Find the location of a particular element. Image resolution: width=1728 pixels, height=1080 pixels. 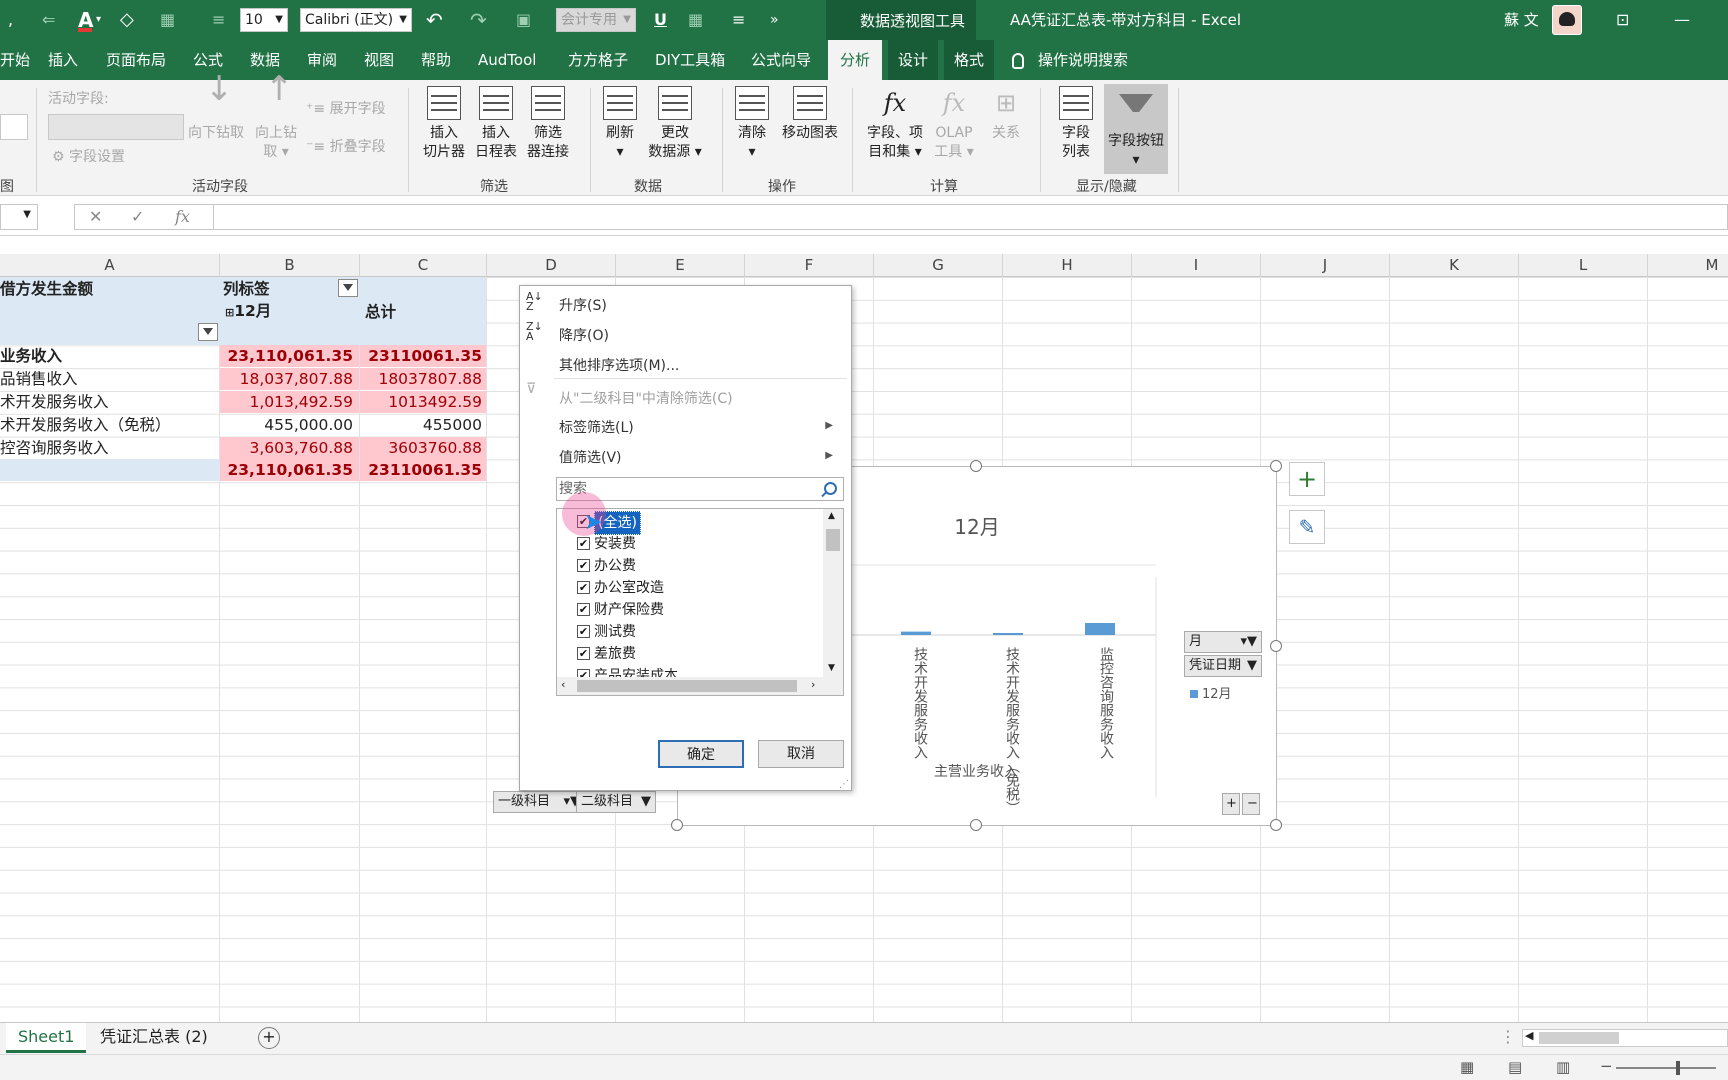

clear-filter-item: 从"二级科目"中清除筛选(C) is located at coordinates (646, 398).